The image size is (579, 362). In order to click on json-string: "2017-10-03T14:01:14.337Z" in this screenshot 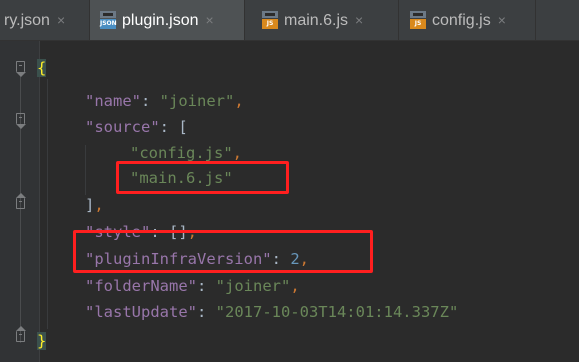, I will do `click(337, 312)`.